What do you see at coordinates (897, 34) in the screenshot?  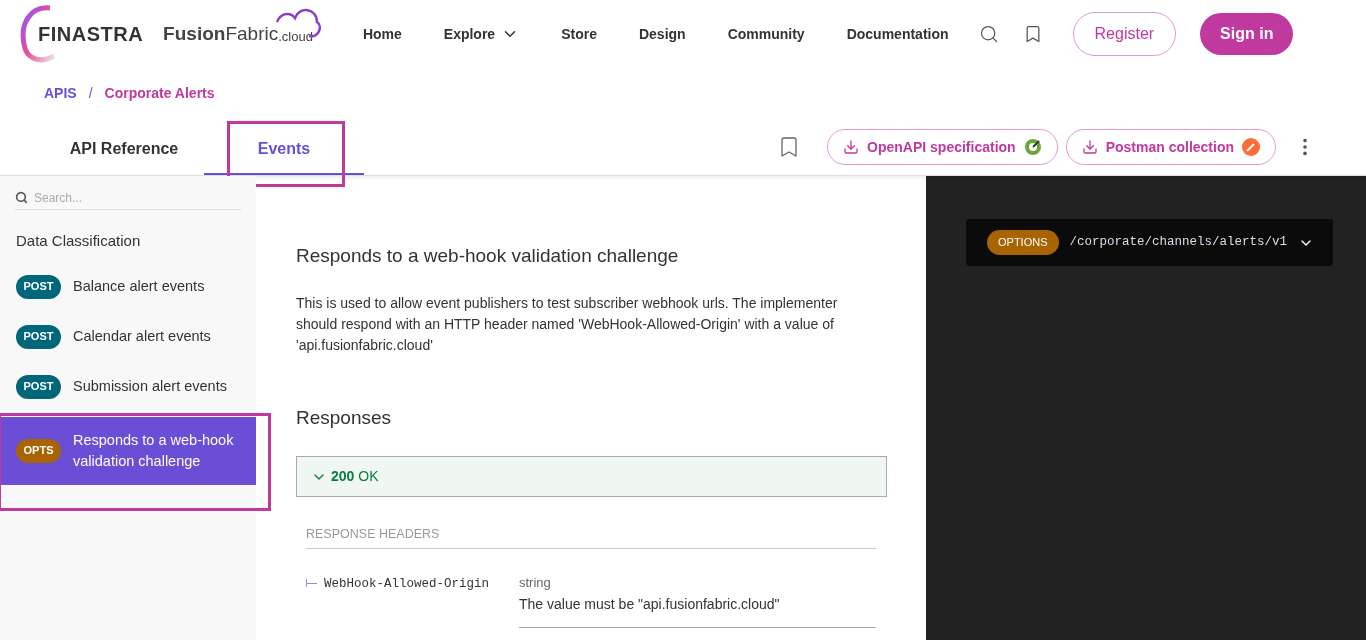 I see `nav-link: Documentation` at bounding box center [897, 34].